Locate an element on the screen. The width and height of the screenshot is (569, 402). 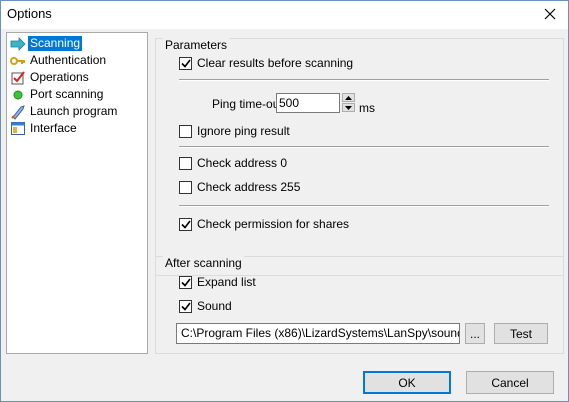
tree-item-label: Port scanning is located at coordinates (67, 94).